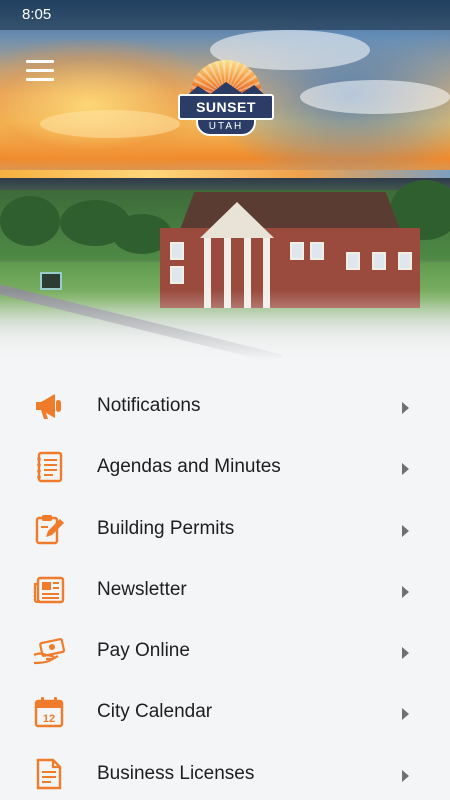 The width and height of the screenshot is (450, 800). What do you see at coordinates (166, 528) in the screenshot?
I see `menu-item-label: Building Permits` at bounding box center [166, 528].